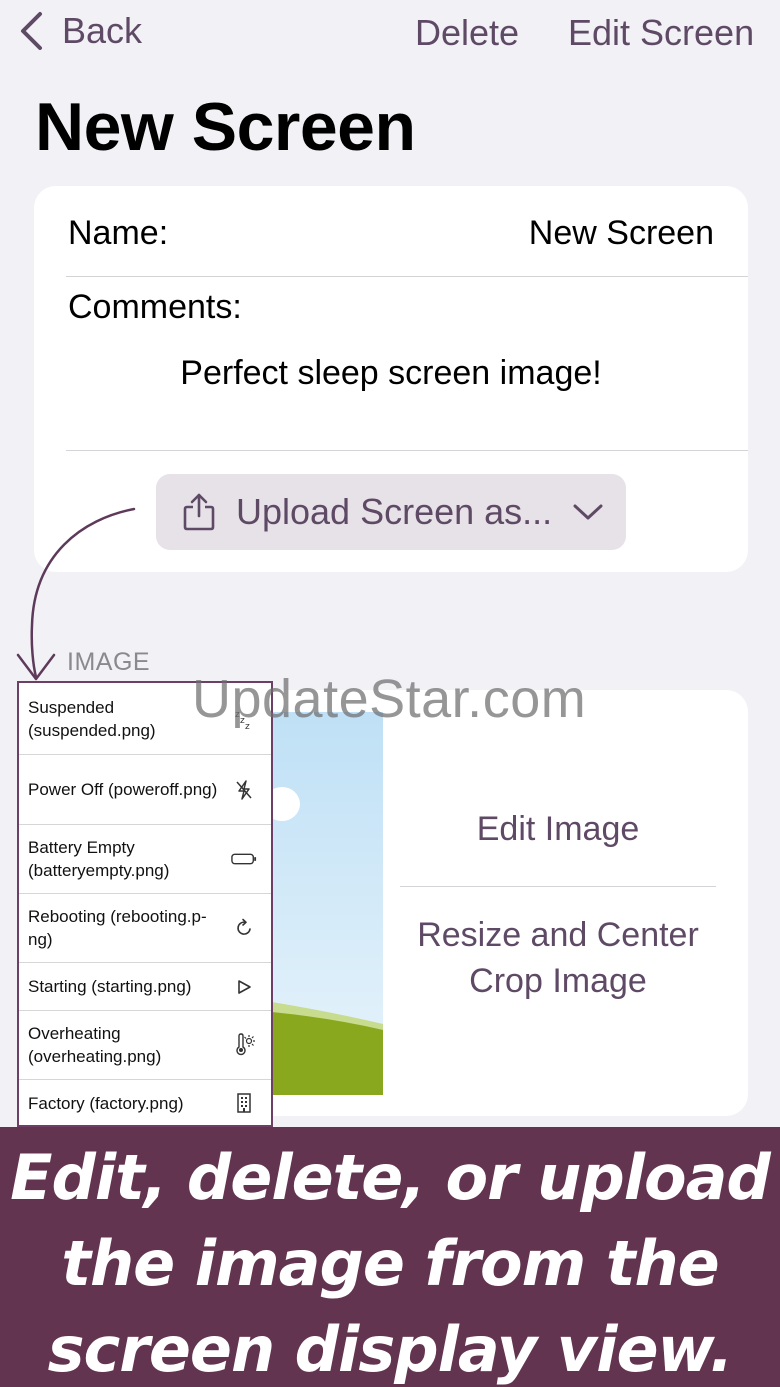 This screenshot has height=1387, width=780. What do you see at coordinates (621, 233) in the screenshot?
I see `name-value: New Screen` at bounding box center [621, 233].